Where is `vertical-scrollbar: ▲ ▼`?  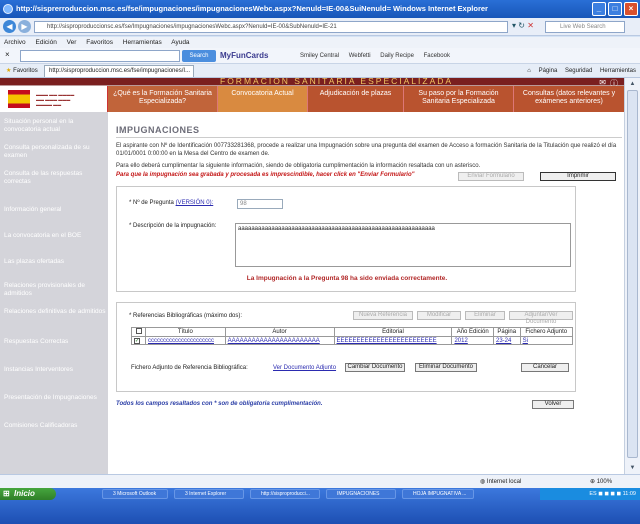
vertical-scrollbar: ▲ ▼ is located at coordinates (632, 276).